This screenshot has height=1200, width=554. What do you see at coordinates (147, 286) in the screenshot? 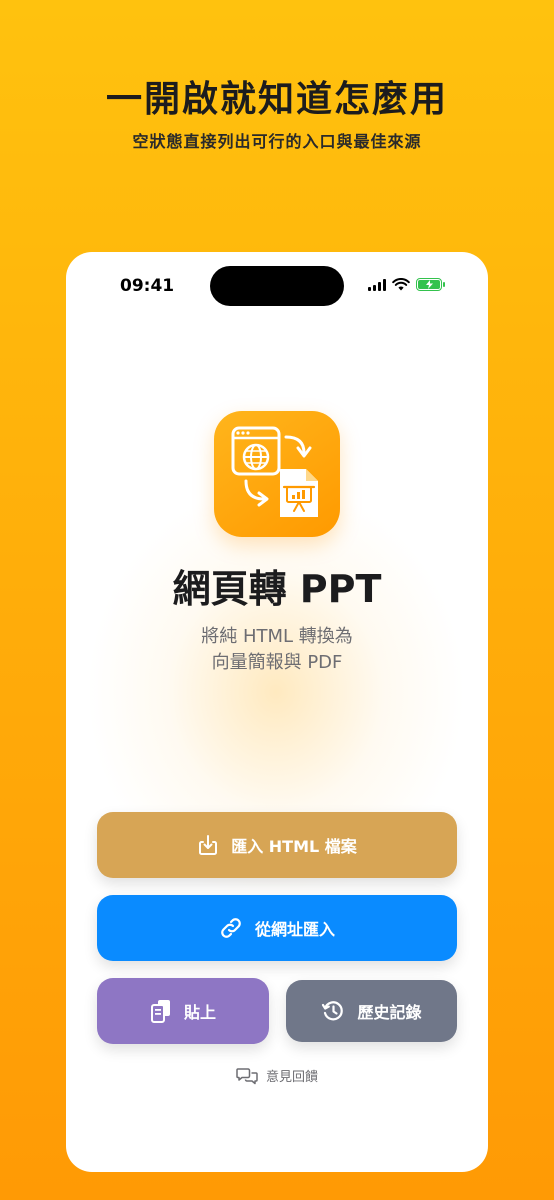
I see `status-time: 09:41` at bounding box center [147, 286].